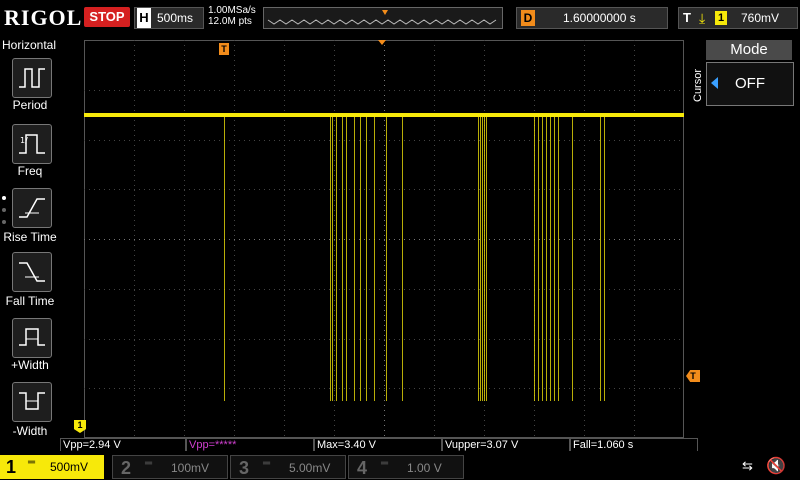 This screenshot has width=800, height=480. Describe the element at coordinates (738, 18) in the screenshot. I see `trigger-display: T ⤓ 1 760mV` at that location.